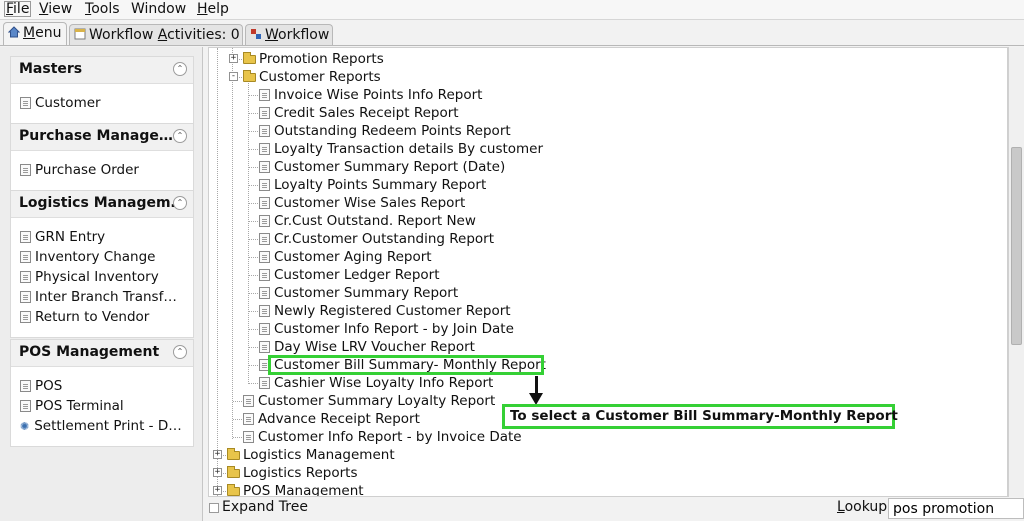 The height and width of the screenshot is (521, 1024). I want to click on tree-item: Cr.Cust Outstand. Report New, so click(367, 221).